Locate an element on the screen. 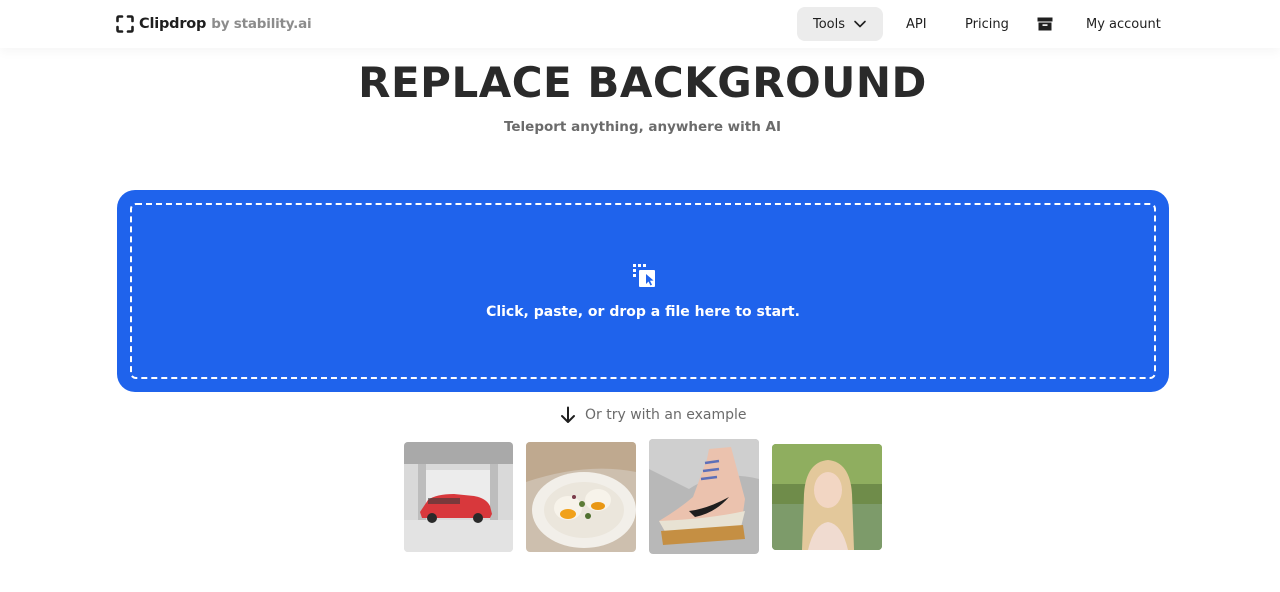 The image size is (1280, 592). pricing-link: Pricing is located at coordinates (987, 24).